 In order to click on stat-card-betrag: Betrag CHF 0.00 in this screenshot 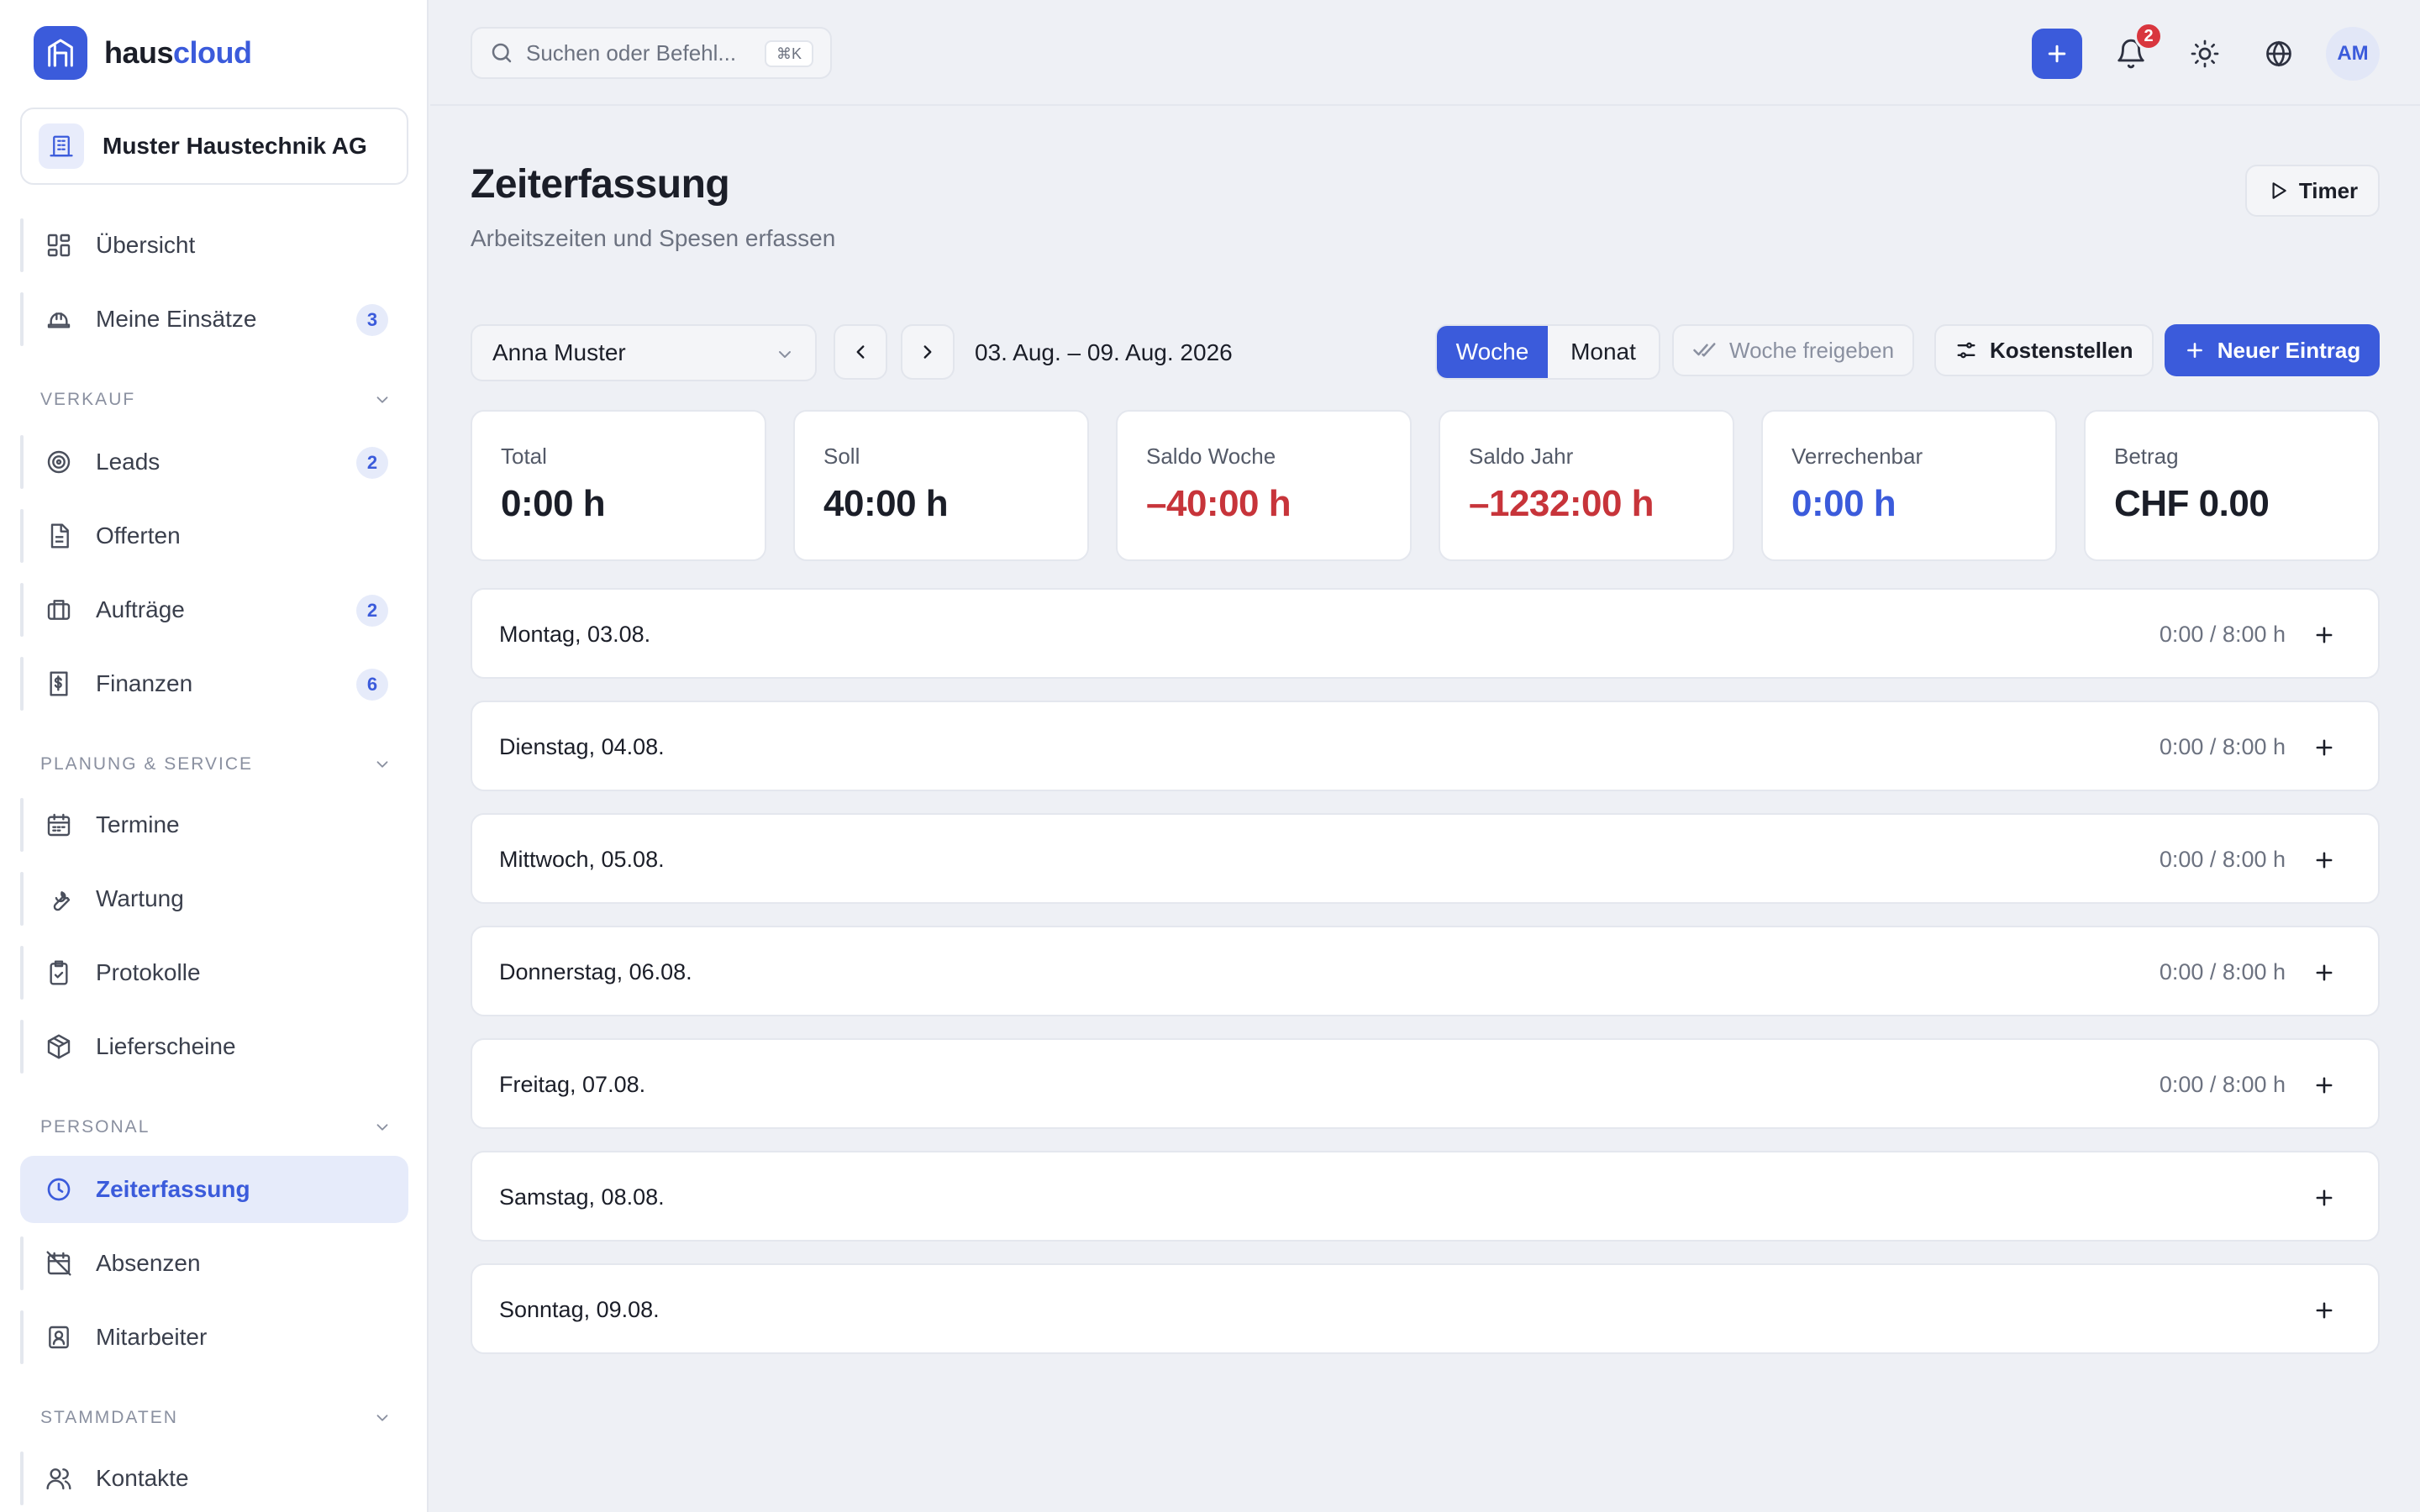, I will do `click(2232, 485)`.